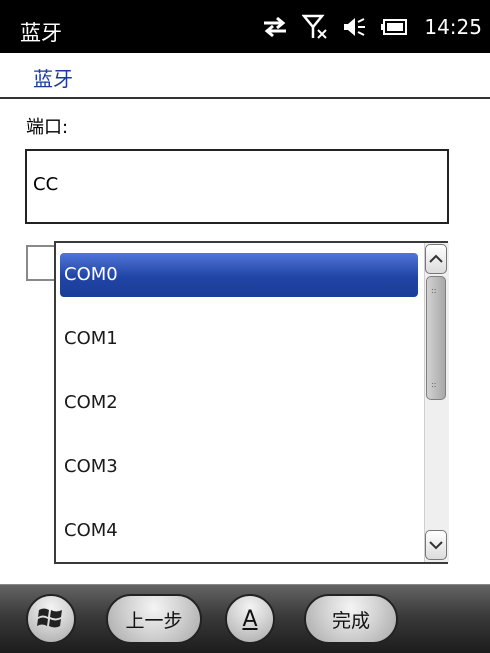 This screenshot has height=653, width=490. I want to click on chevron-down-icon, so click(436, 545).